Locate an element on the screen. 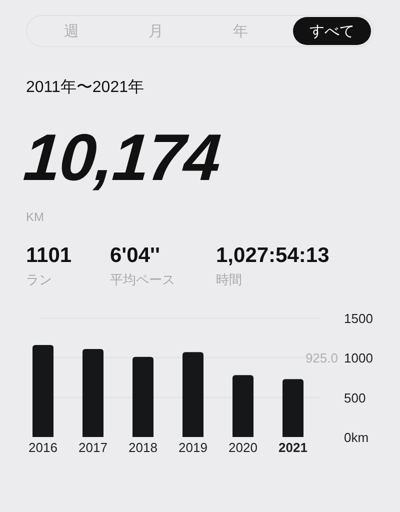 Image resolution: width=400 pixels, height=512 pixels. axis-label: 2016 is located at coordinates (43, 447).